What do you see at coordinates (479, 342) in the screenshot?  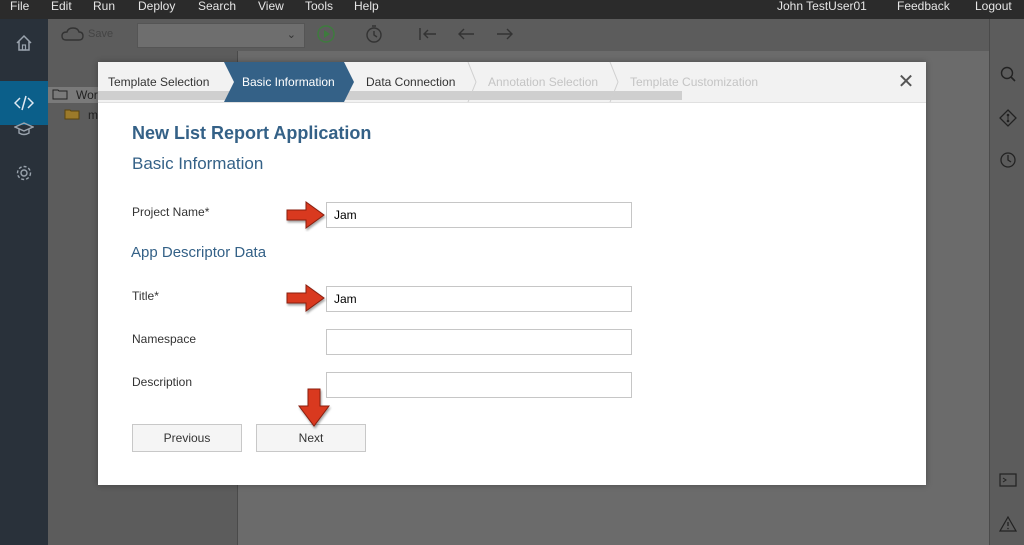 I see `namespace-input` at bounding box center [479, 342].